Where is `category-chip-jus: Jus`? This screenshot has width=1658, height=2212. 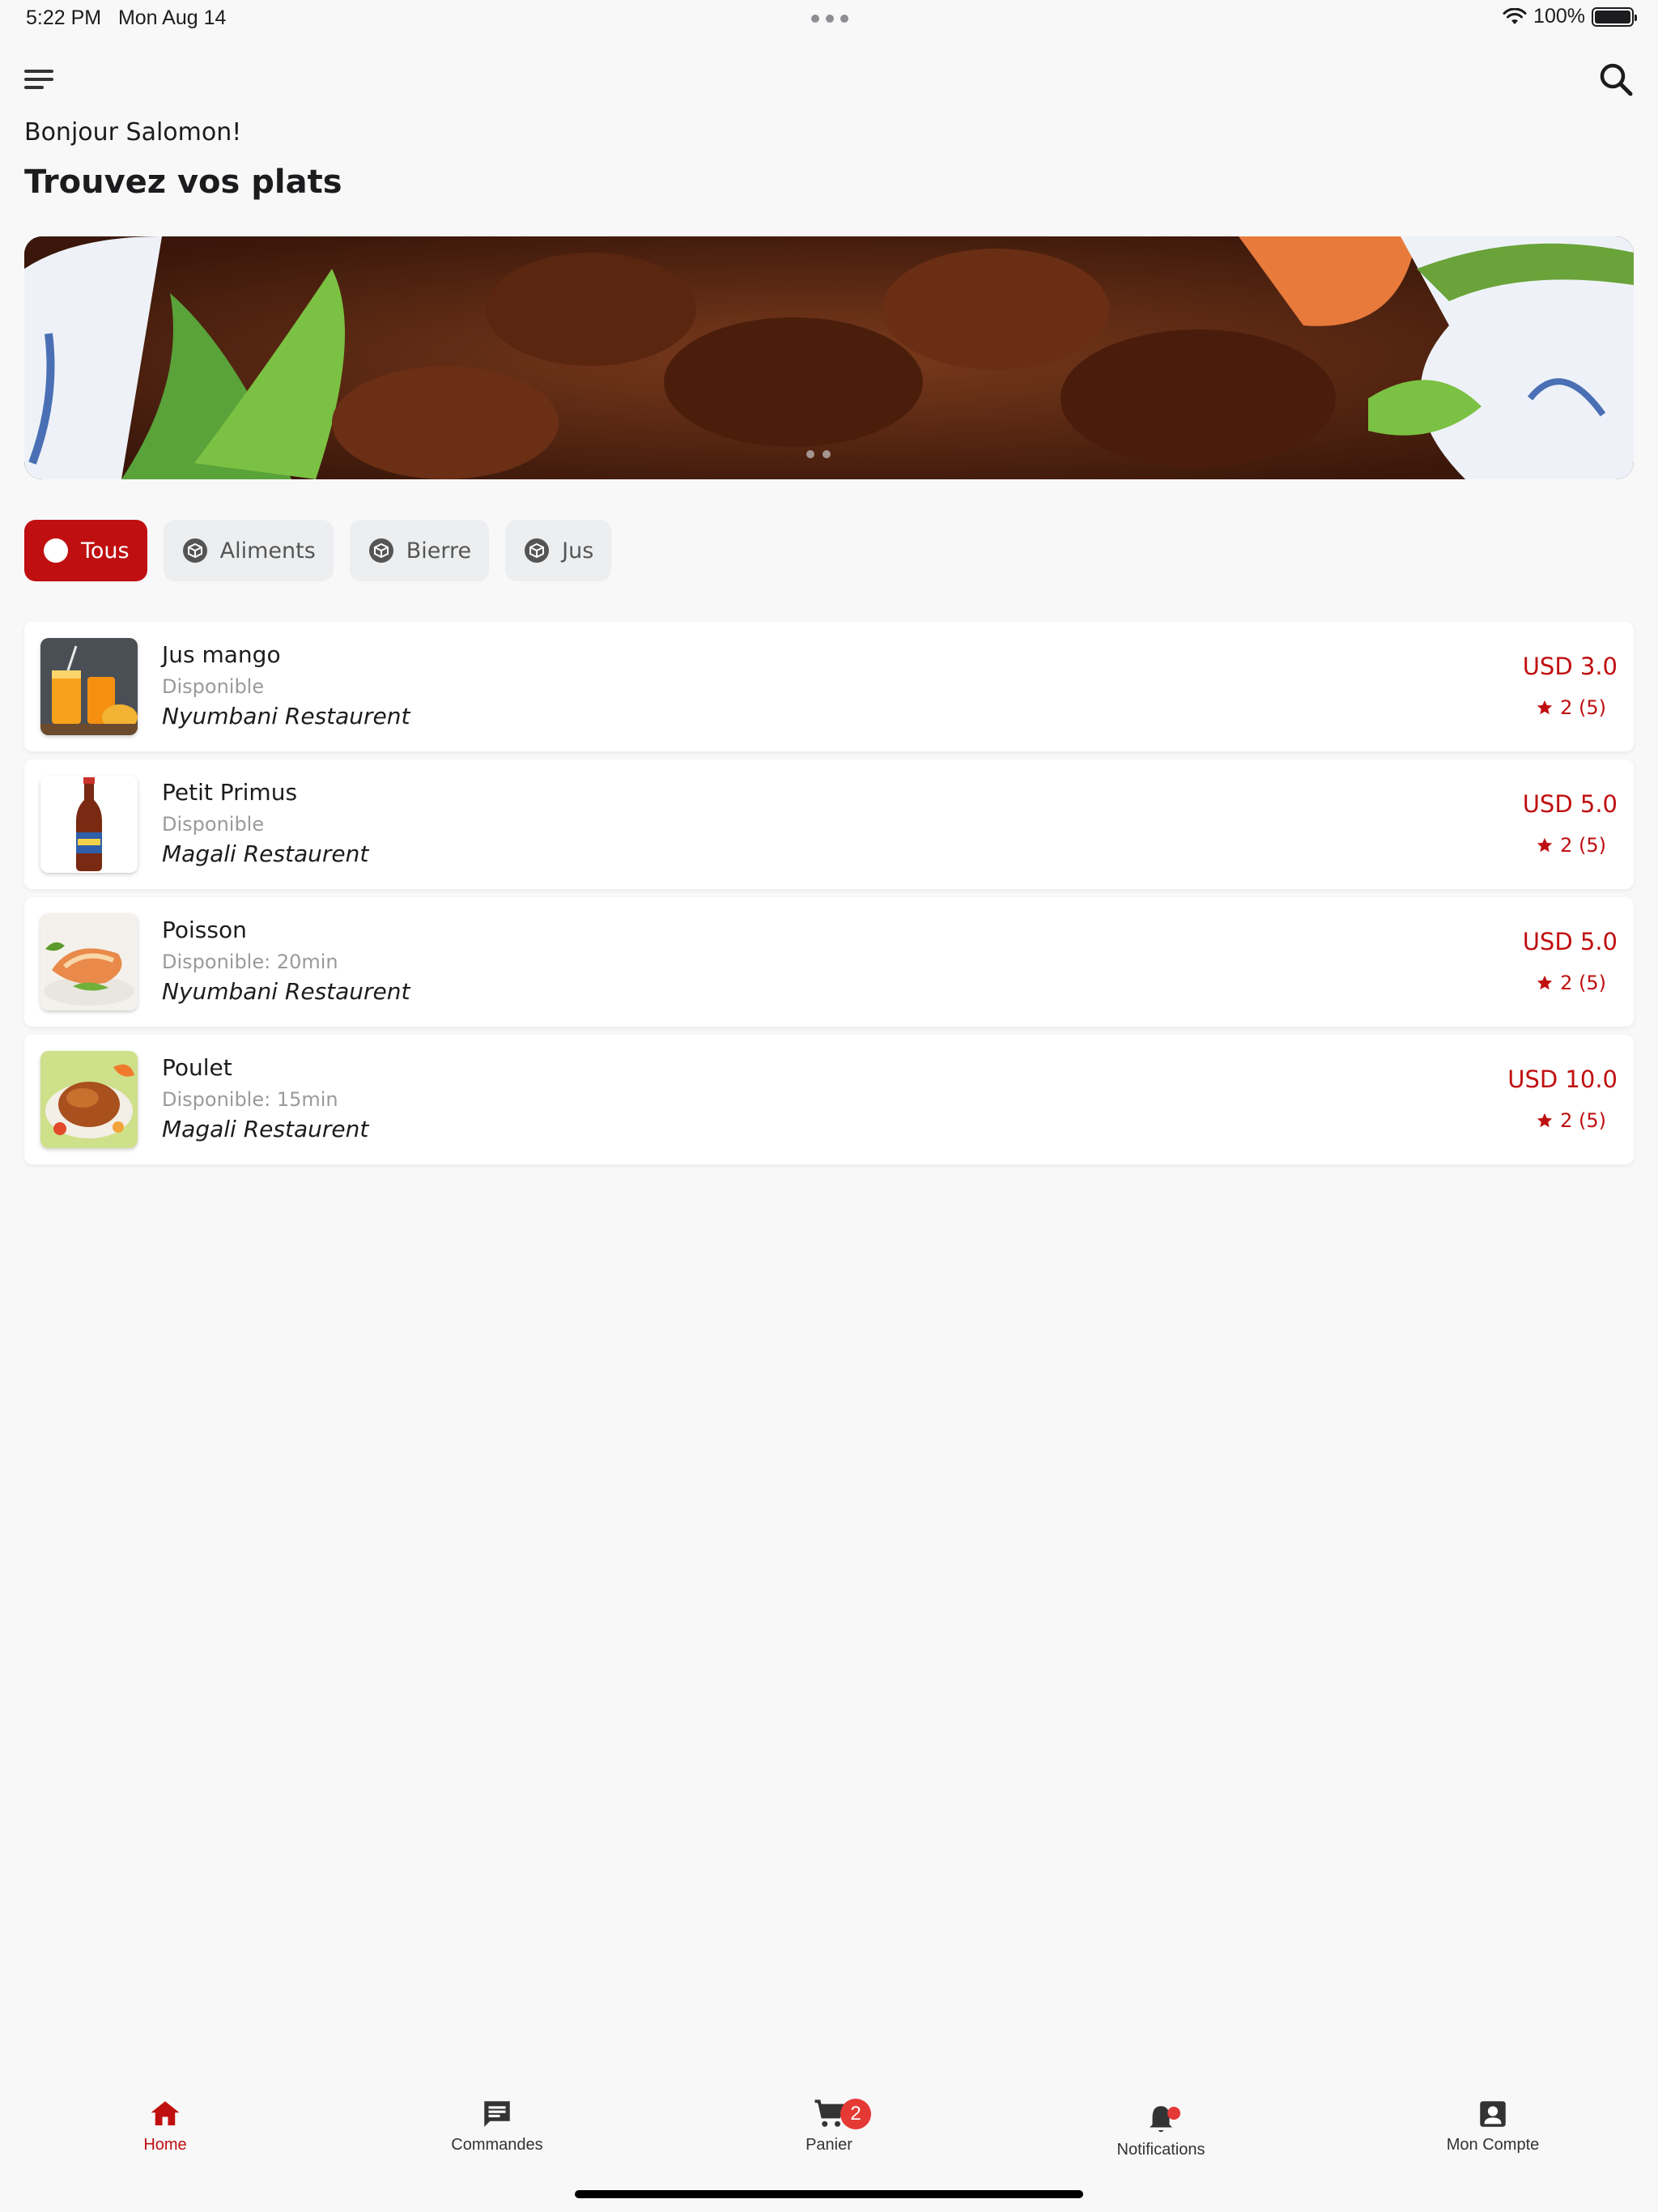 category-chip-jus: Jus is located at coordinates (558, 551).